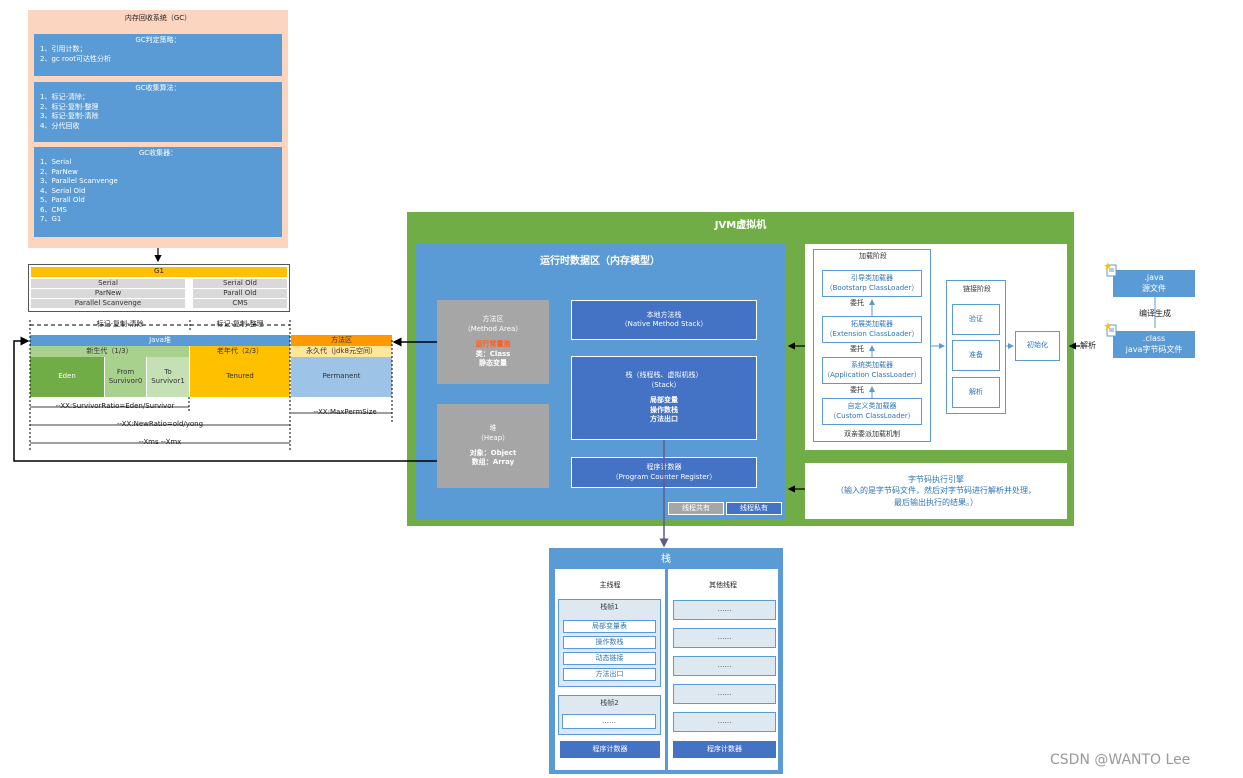 The height and width of the screenshot is (778, 1243). What do you see at coordinates (872, 287) in the screenshot?
I see `bootstrap-sub: （Bootstarp ClassLoader）` at bounding box center [872, 287].